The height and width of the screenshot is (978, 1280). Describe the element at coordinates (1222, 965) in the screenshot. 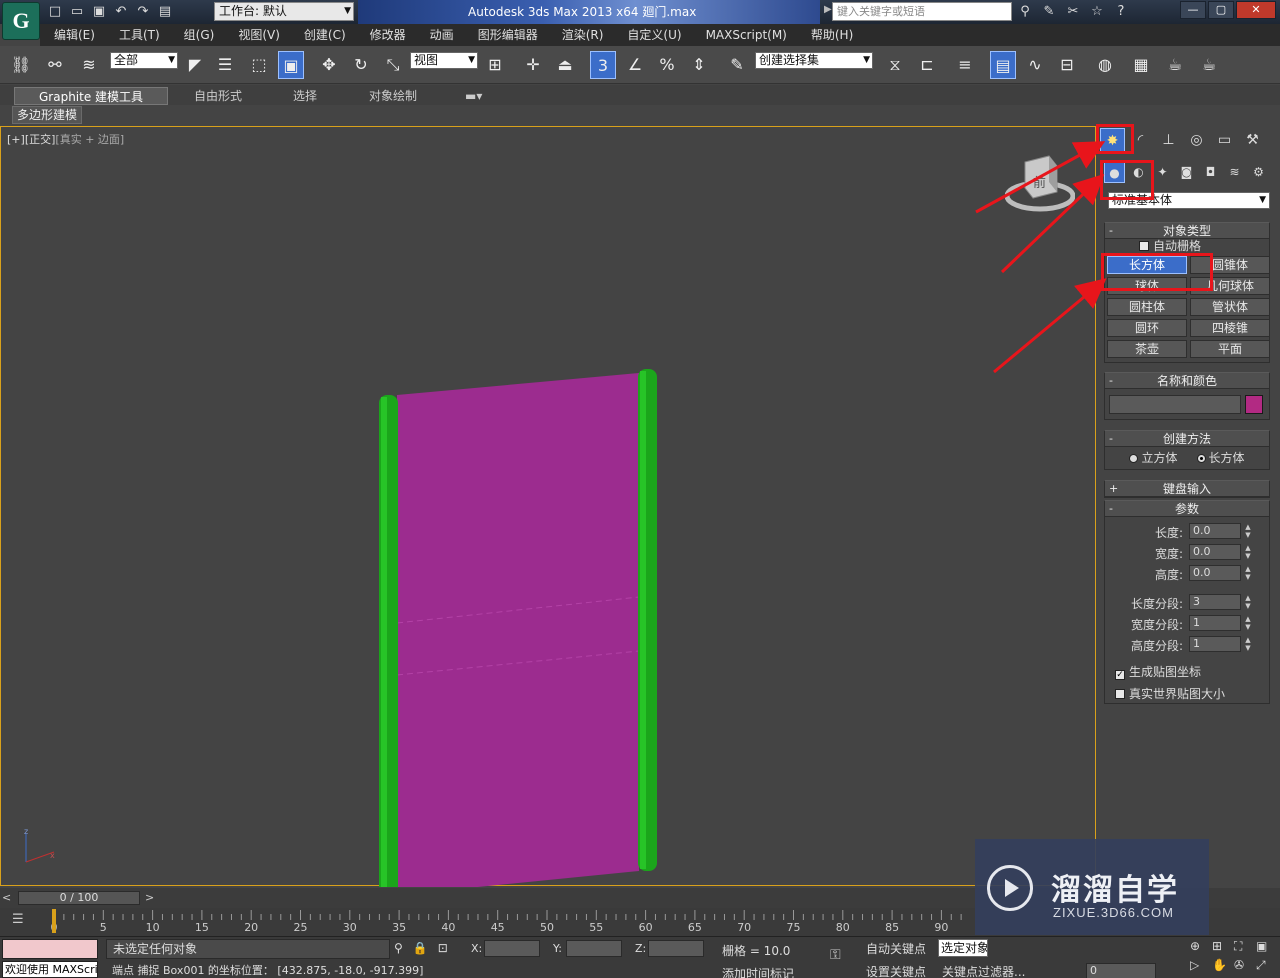

I see `pan-icon: ✋` at that location.